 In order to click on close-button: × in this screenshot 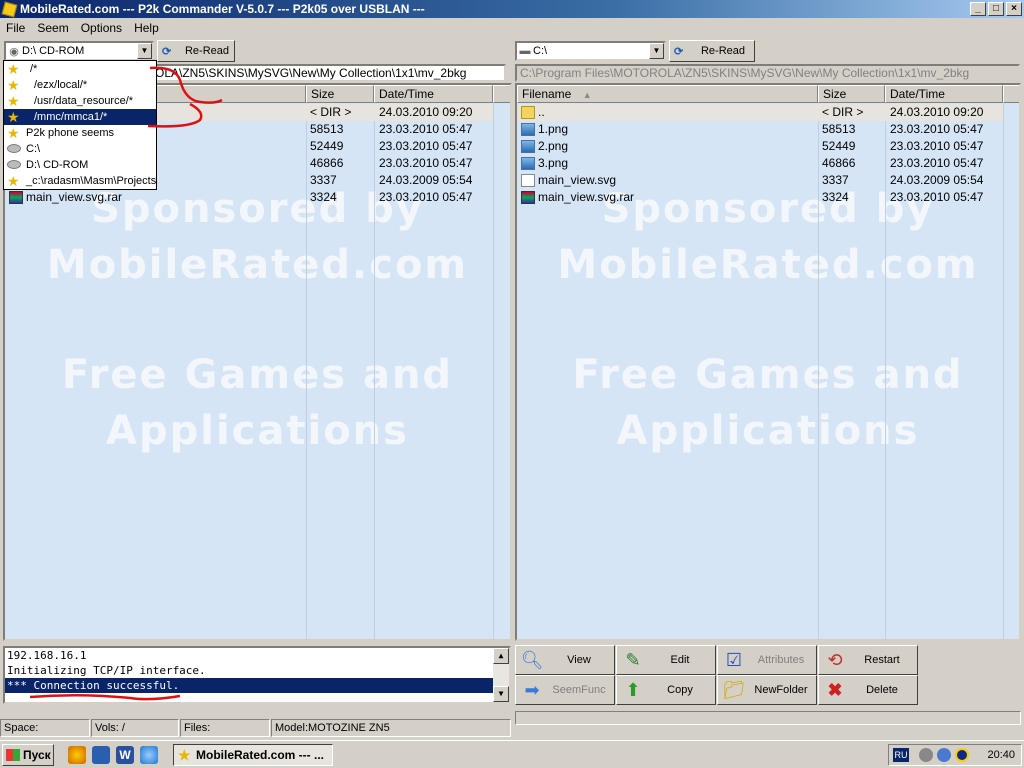, I will do `click(1014, 9)`.